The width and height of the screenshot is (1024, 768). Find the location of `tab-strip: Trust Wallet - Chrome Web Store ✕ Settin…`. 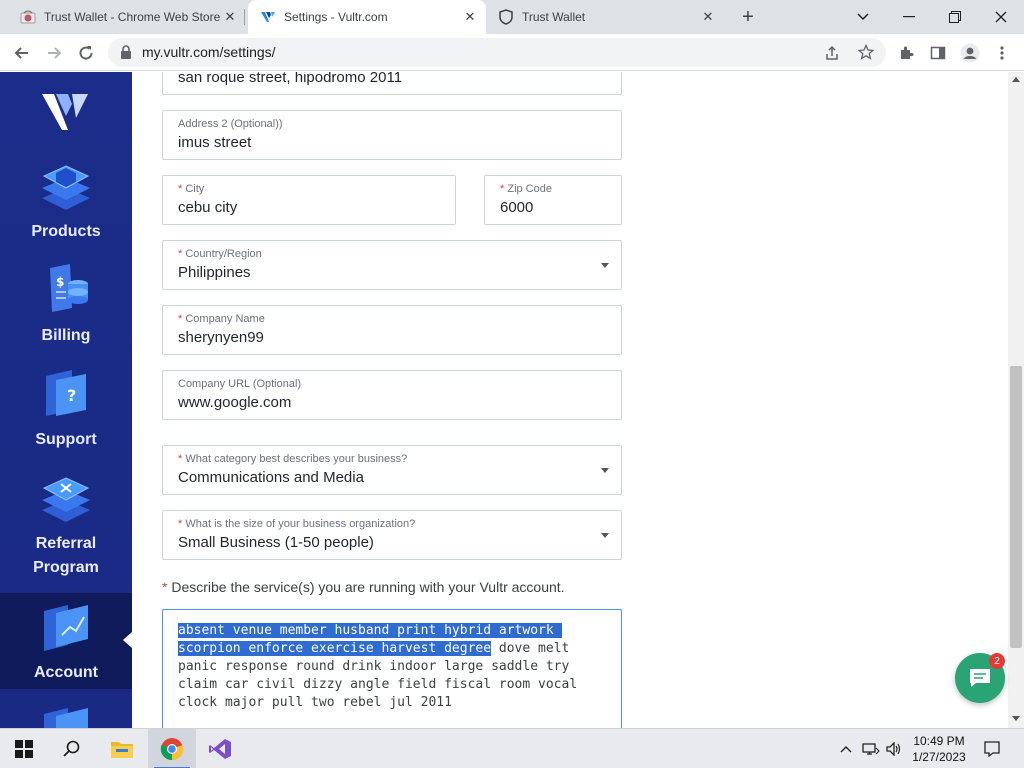

tab-strip: Trust Wallet - Chrome Web Store ✕ Settin… is located at coordinates (512, 17).